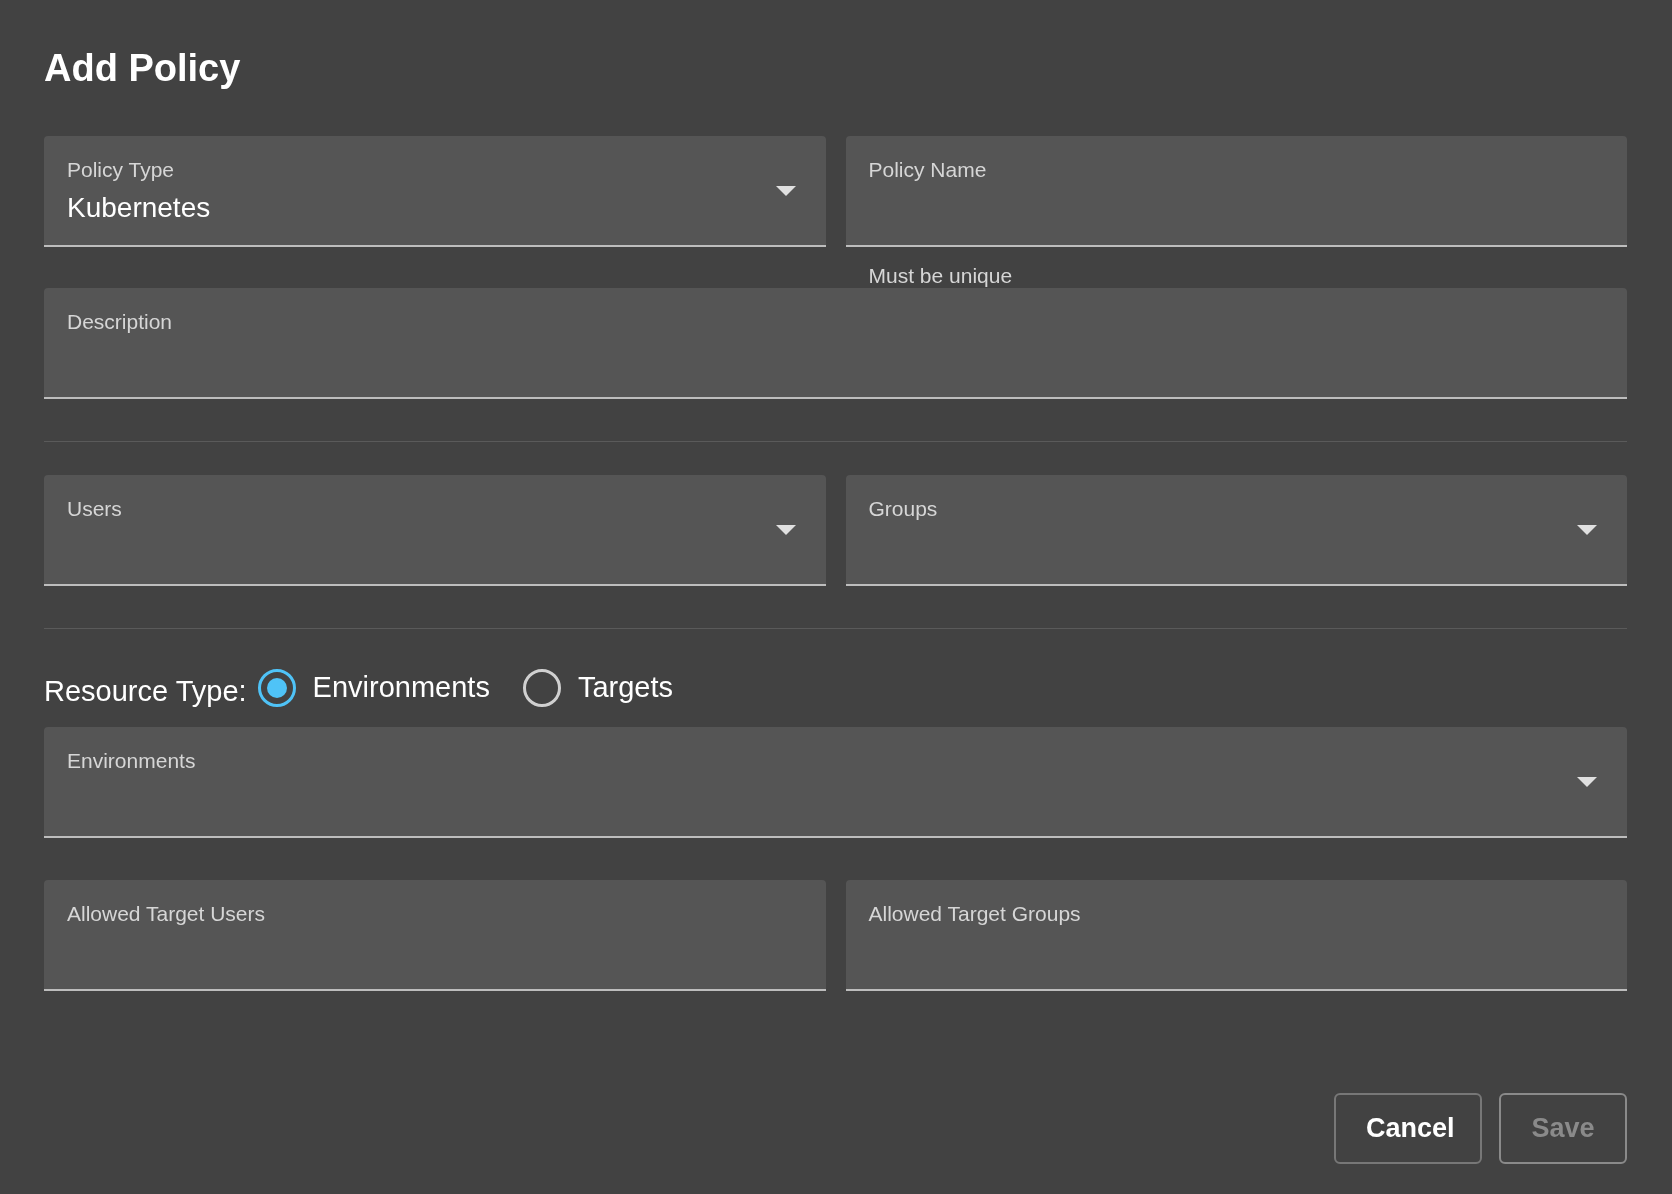 The width and height of the screenshot is (1672, 1194). I want to click on text-field: Description, so click(835, 343).